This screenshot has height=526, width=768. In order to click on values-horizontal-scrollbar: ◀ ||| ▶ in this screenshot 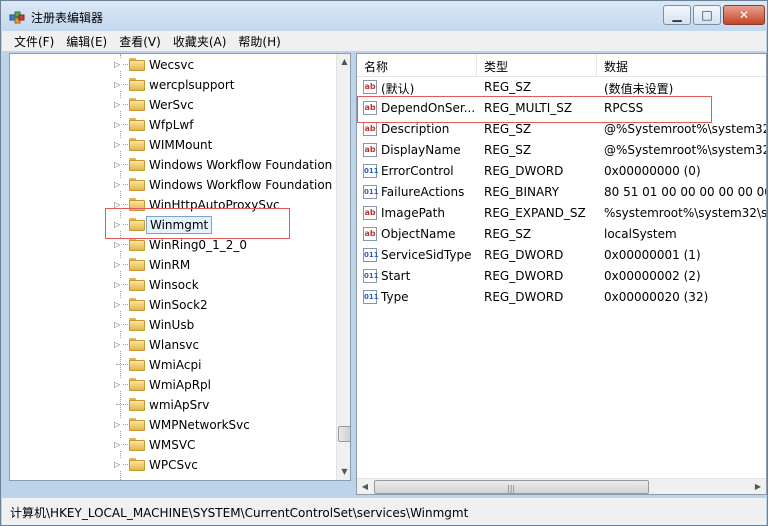, I will do `click(561, 486)`.